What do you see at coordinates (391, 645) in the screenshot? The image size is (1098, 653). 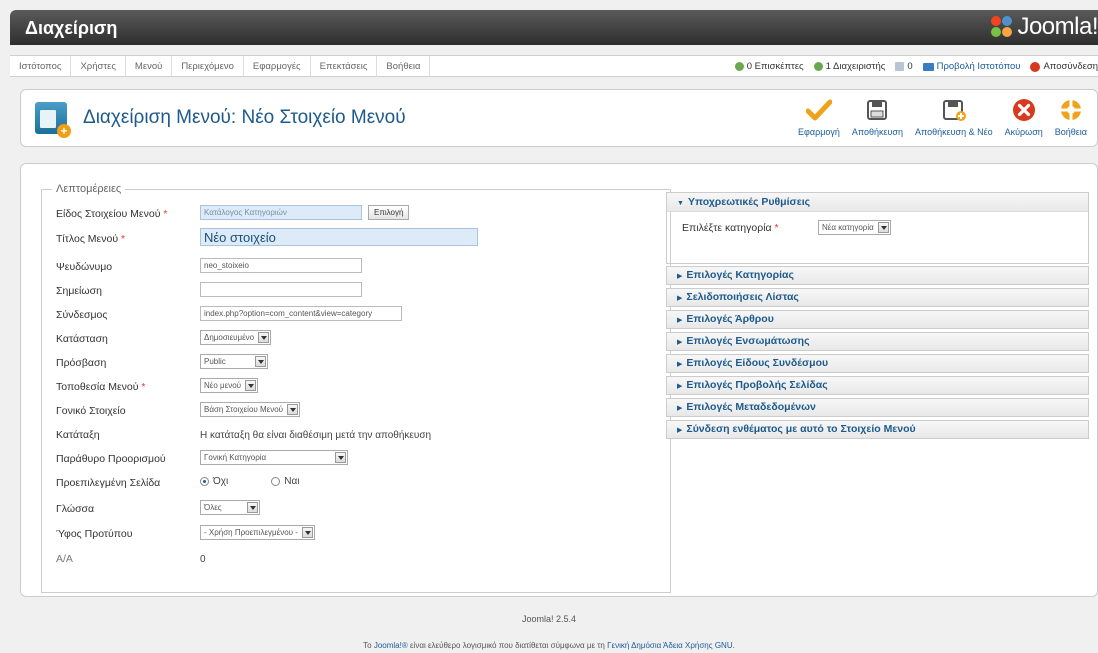 I see `joomla-link: Joomla!®` at bounding box center [391, 645].